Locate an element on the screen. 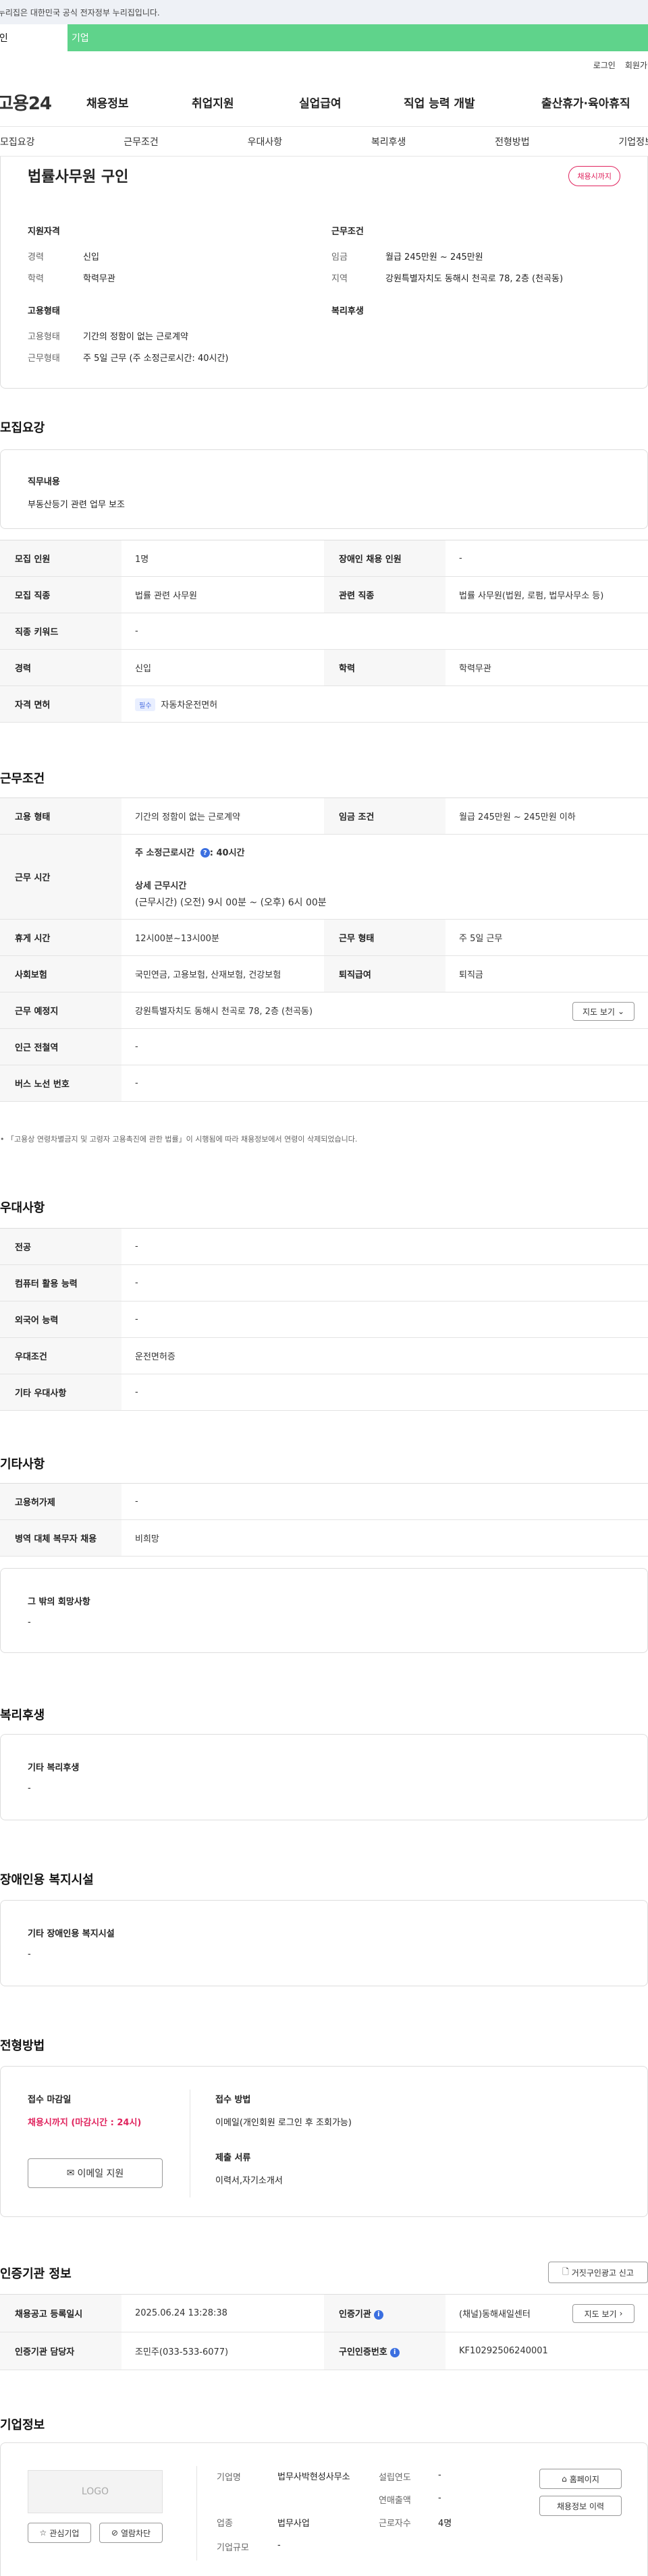  prefer-etc-label: 기타 우대사항 is located at coordinates (61, 1392).